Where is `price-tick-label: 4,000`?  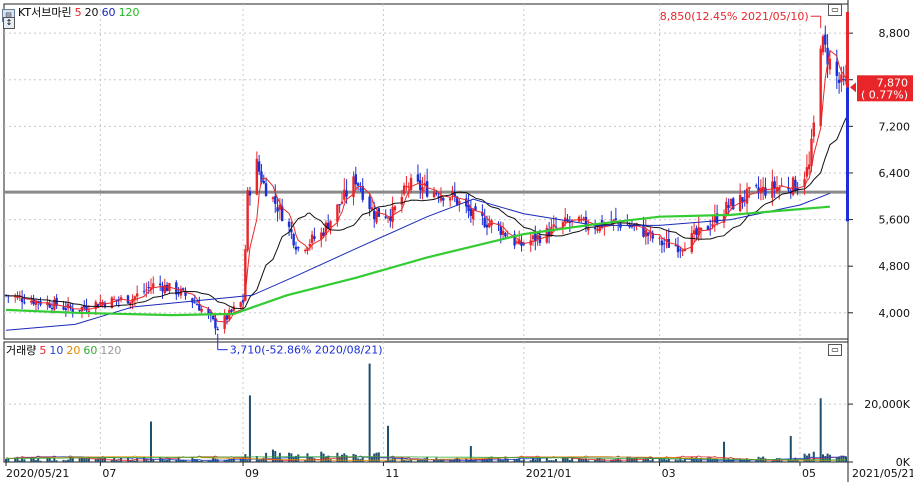
price-tick-label: 4,000 is located at coordinates (895, 313).